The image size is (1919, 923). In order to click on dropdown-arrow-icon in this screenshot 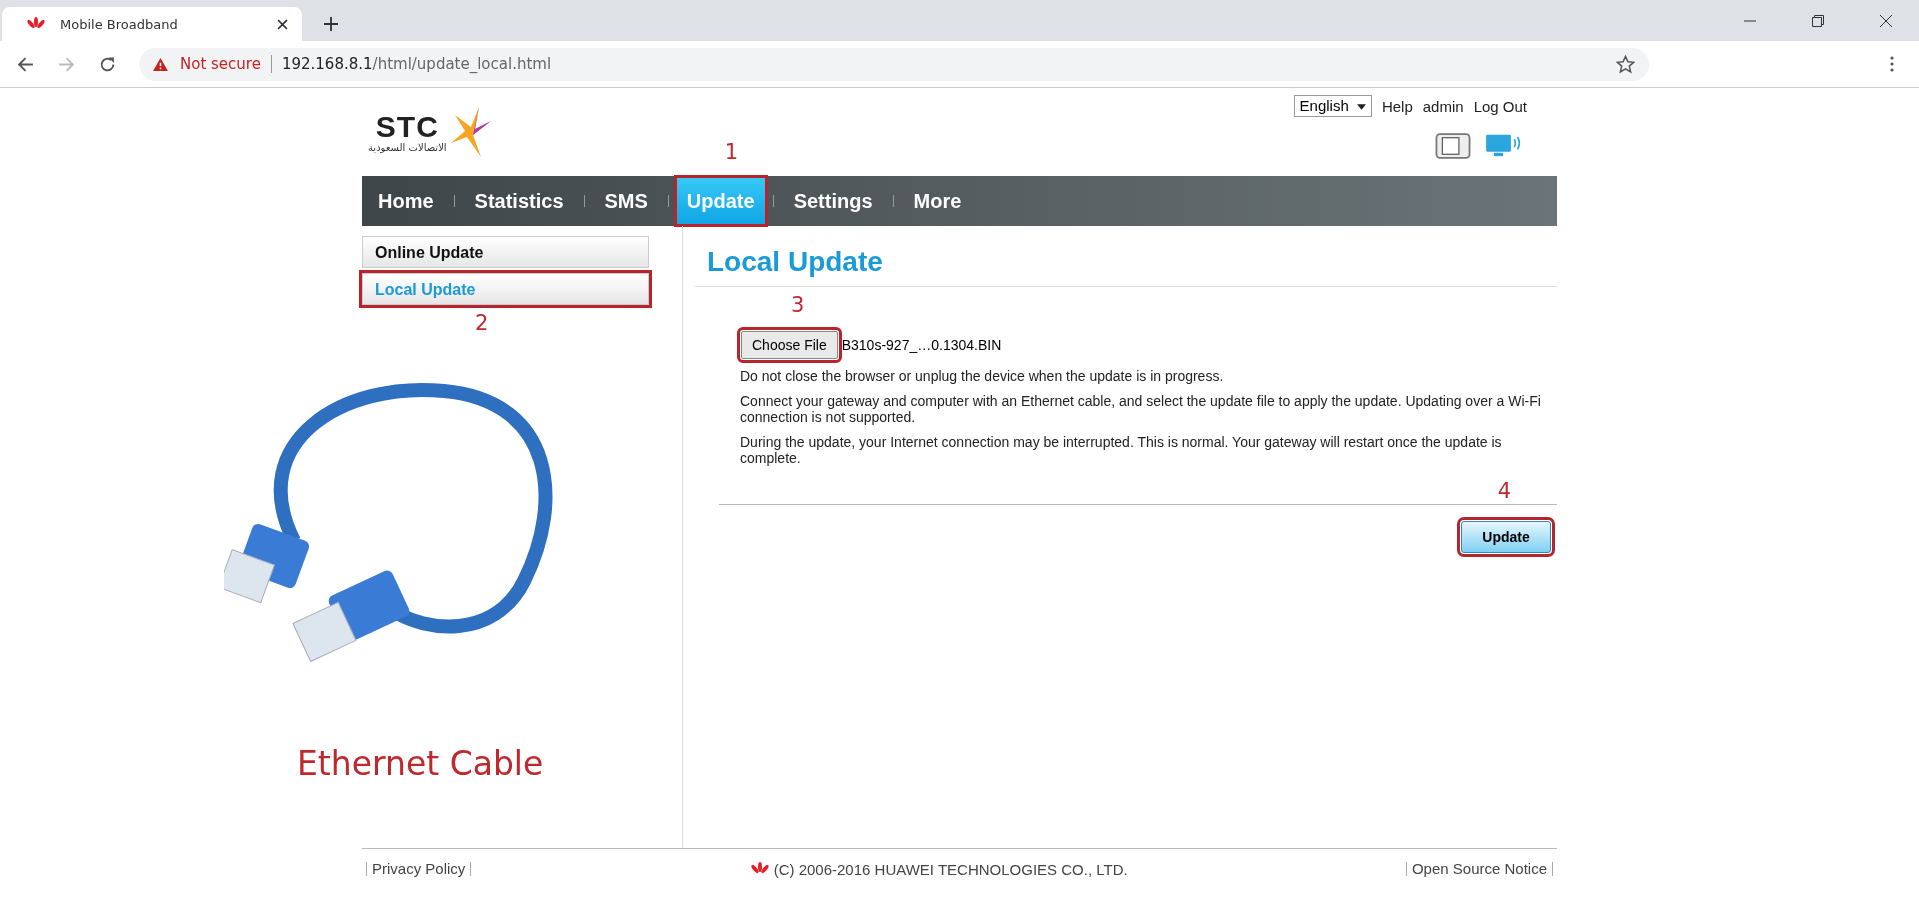, I will do `click(1361, 107)`.